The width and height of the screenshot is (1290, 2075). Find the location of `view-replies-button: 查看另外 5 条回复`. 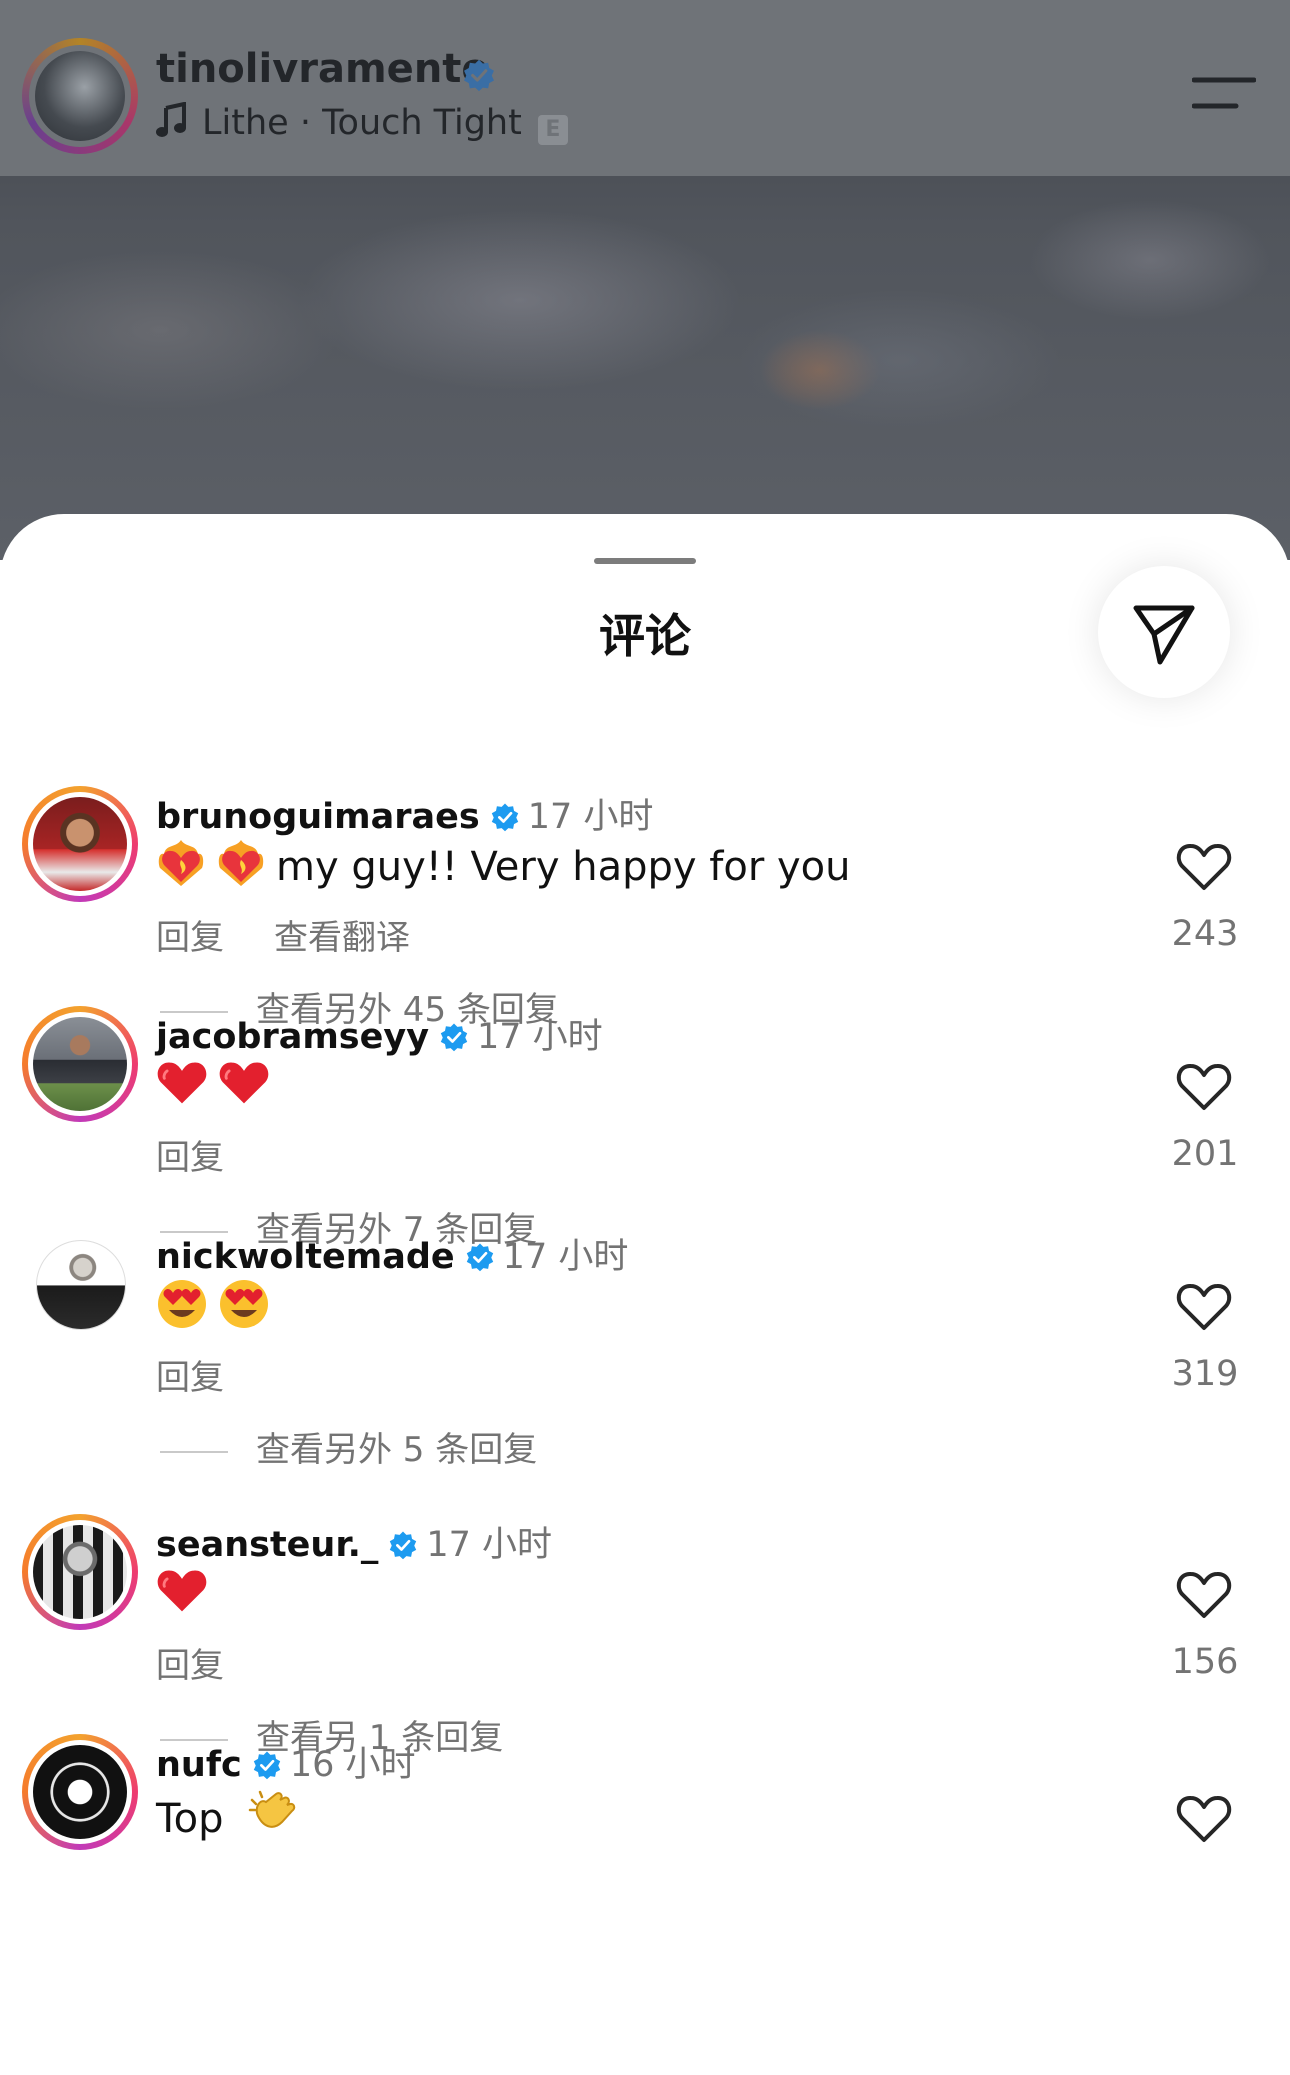

view-replies-button: 查看另外 5 条回复 is located at coordinates (348, 1446).